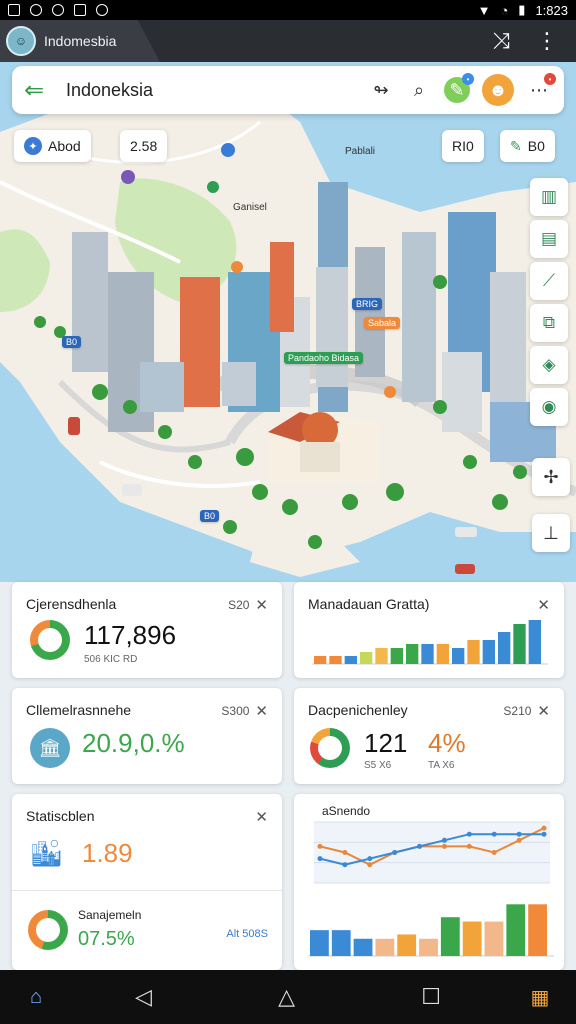 This screenshot has width=576, height=1024. What do you see at coordinates (324, 358) in the screenshot?
I see `map-sign-green: Pandaoho Bidasa` at bounding box center [324, 358].